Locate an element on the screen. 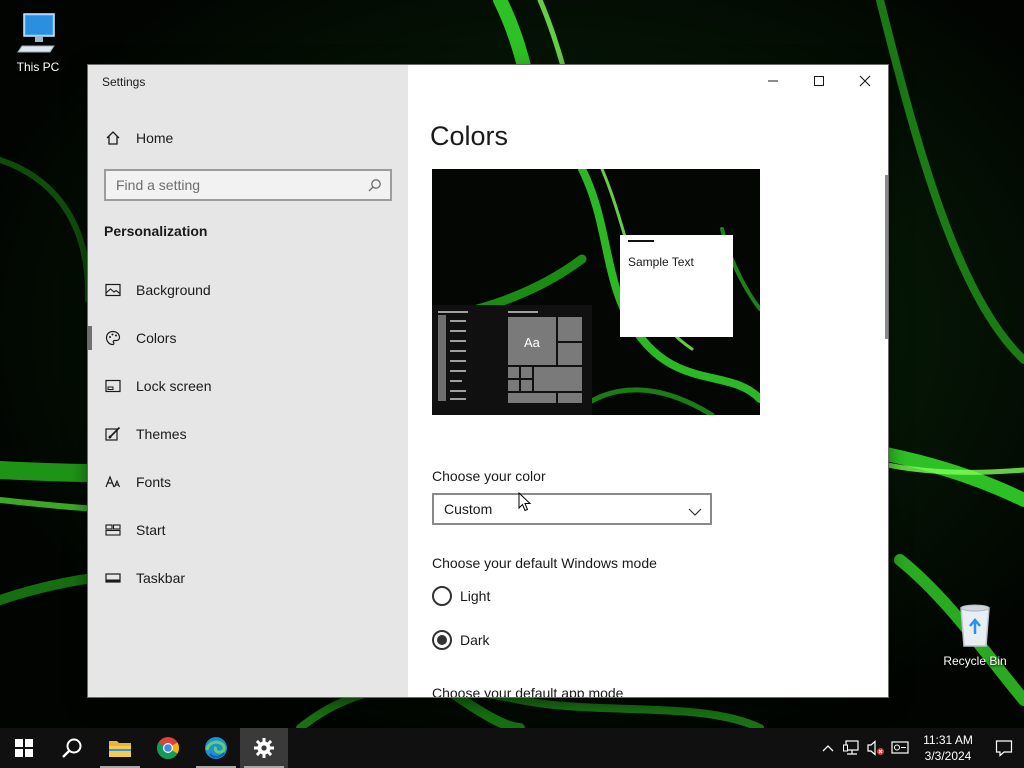  home-icon is located at coordinates (113, 138).